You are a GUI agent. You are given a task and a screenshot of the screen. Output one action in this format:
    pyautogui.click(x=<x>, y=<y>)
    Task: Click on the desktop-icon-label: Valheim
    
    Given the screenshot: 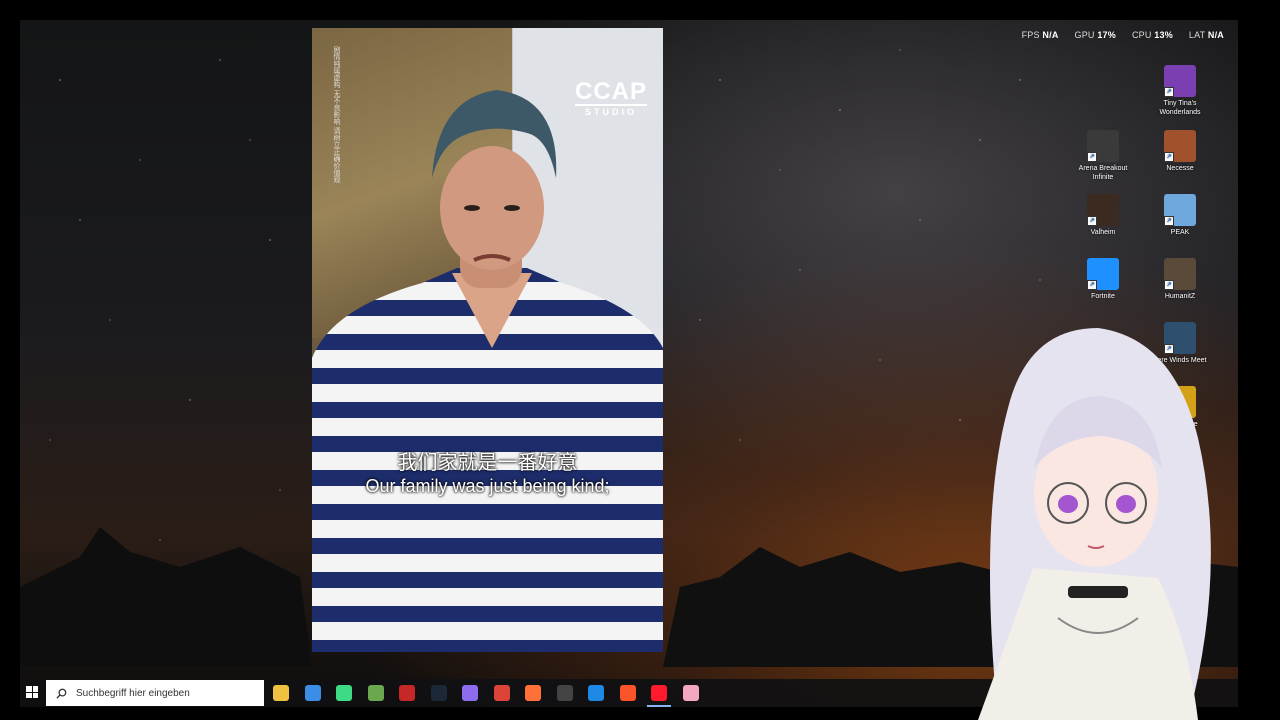 What is the action you would take?
    pyautogui.click(x=1103, y=232)
    